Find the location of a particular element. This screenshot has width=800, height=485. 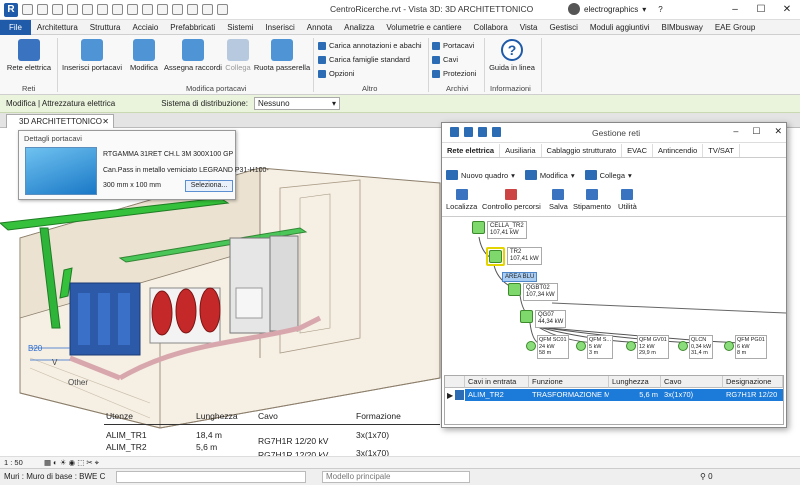

table-cell: 3x(1x70) is located at coordinates (692, 395).